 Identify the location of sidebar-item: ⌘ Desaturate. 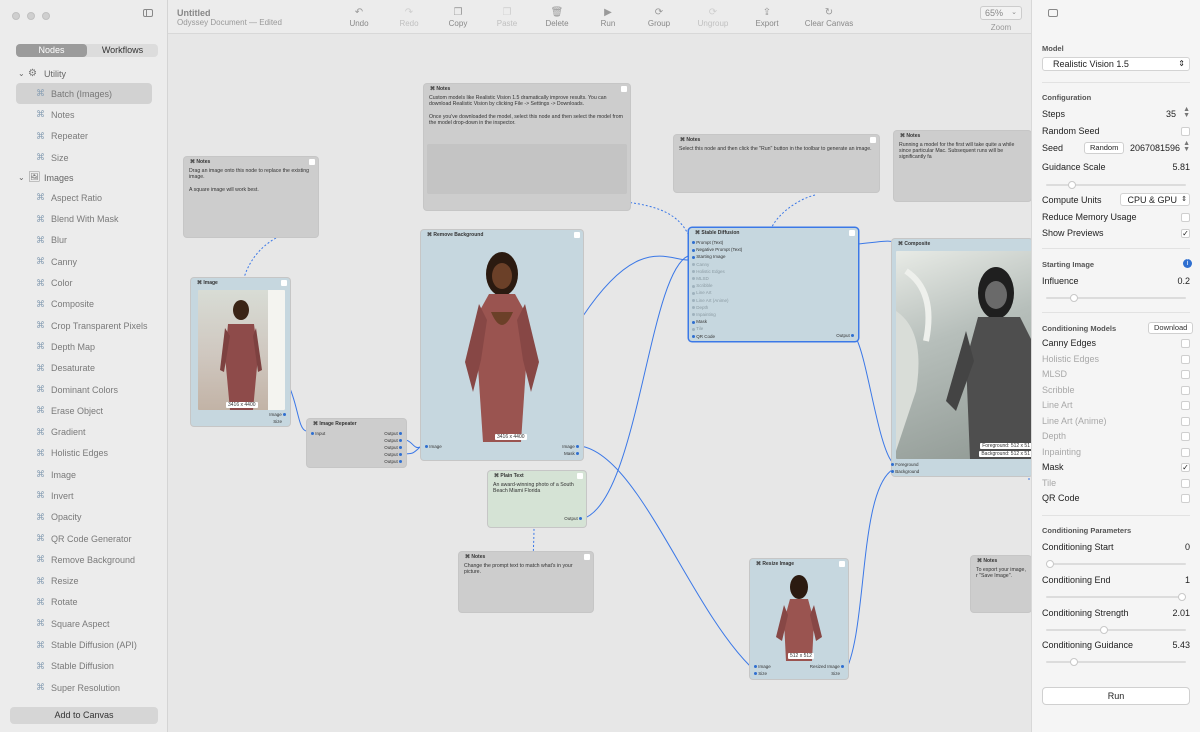
(84, 368).